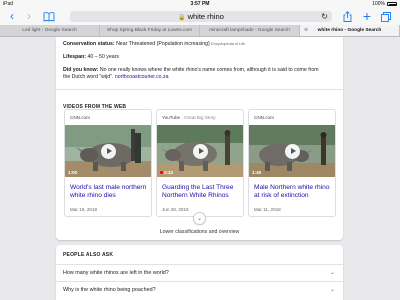  What do you see at coordinates (367, 16) in the screenshot?
I see `new-tab-icon: +` at bounding box center [367, 16].